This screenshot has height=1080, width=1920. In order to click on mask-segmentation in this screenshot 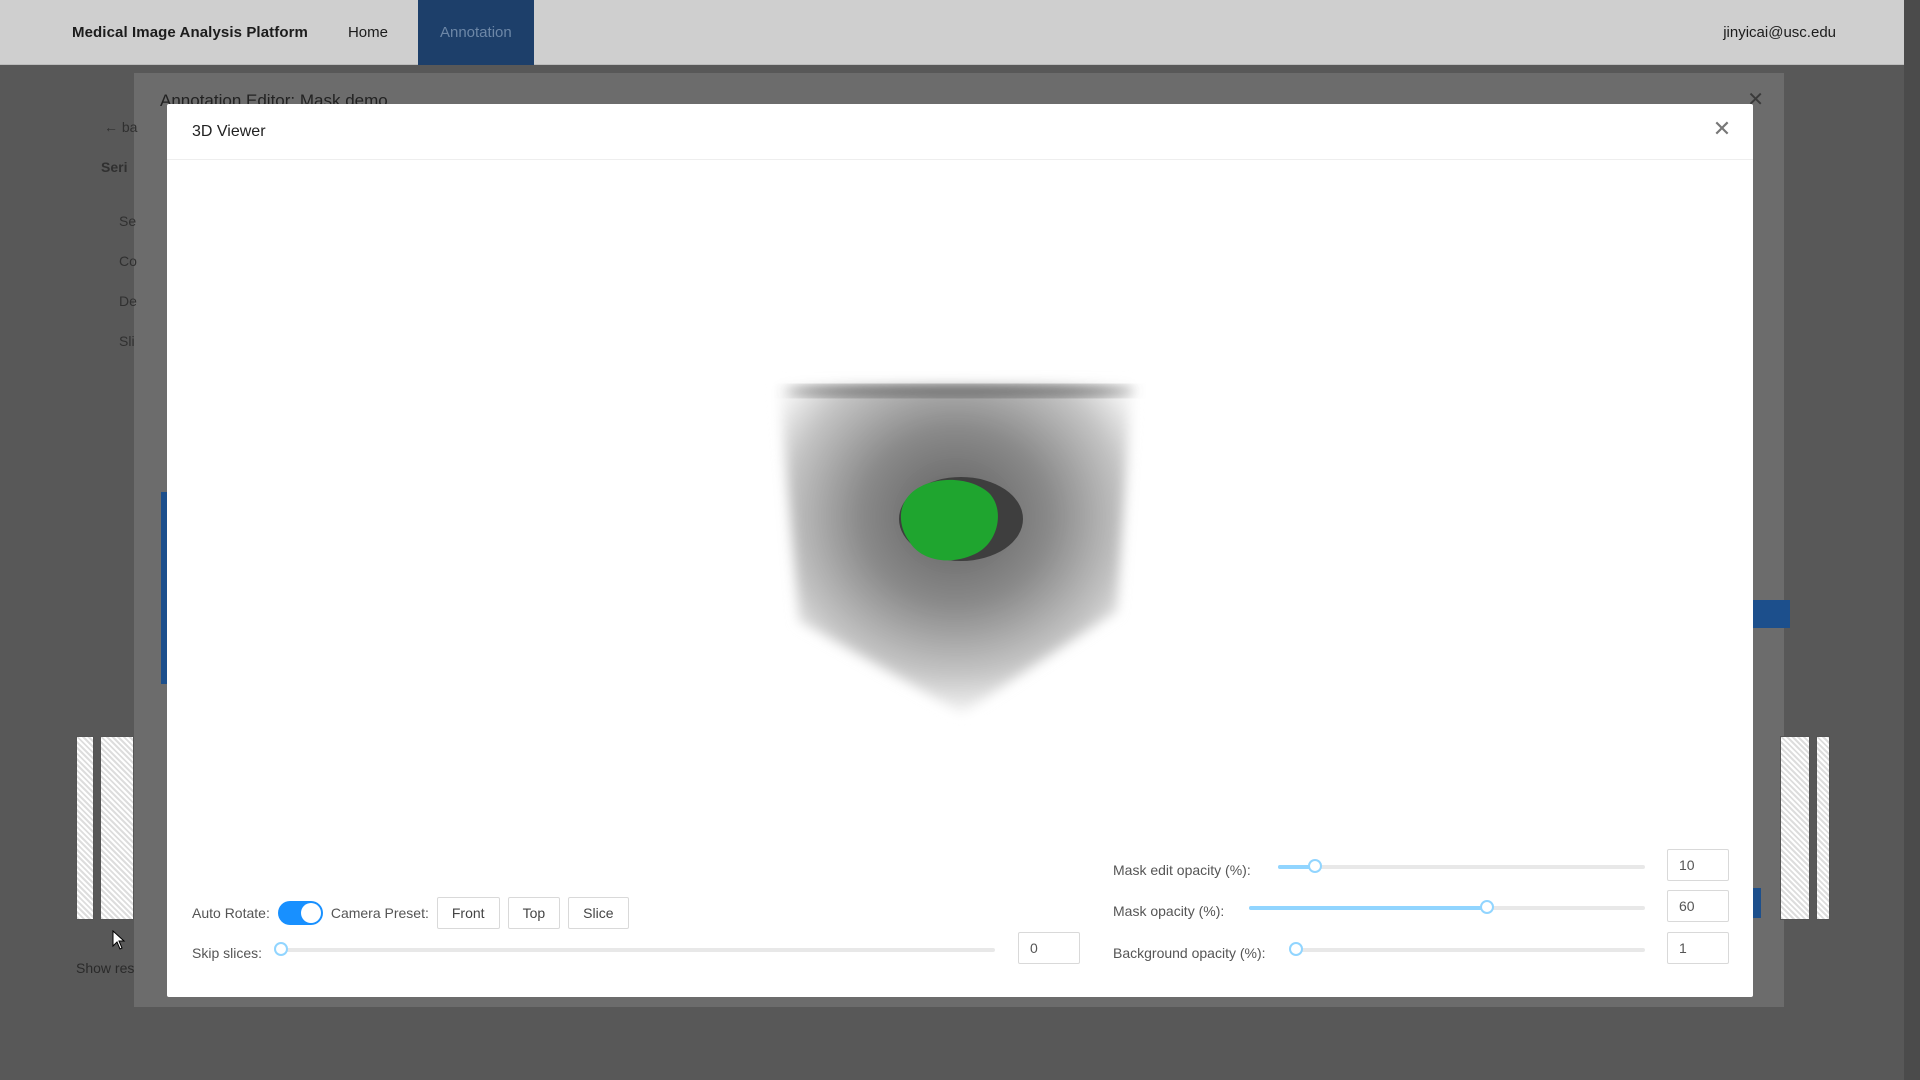, I will do `click(949, 520)`.